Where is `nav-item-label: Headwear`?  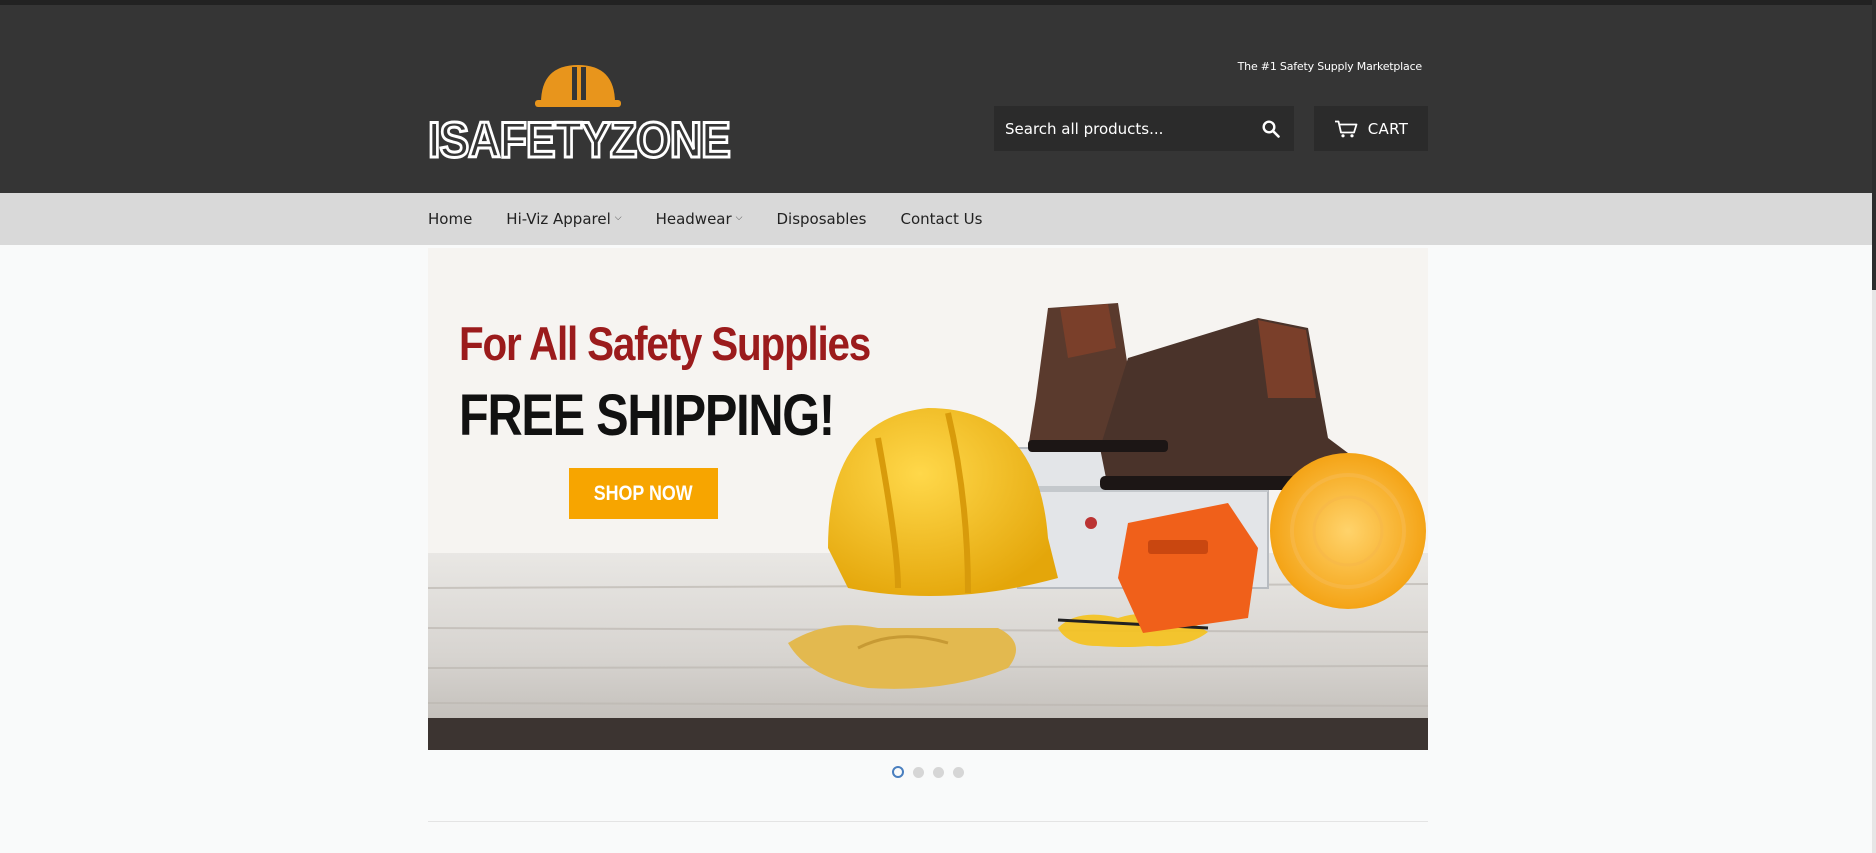 nav-item-label: Headwear is located at coordinates (693, 219).